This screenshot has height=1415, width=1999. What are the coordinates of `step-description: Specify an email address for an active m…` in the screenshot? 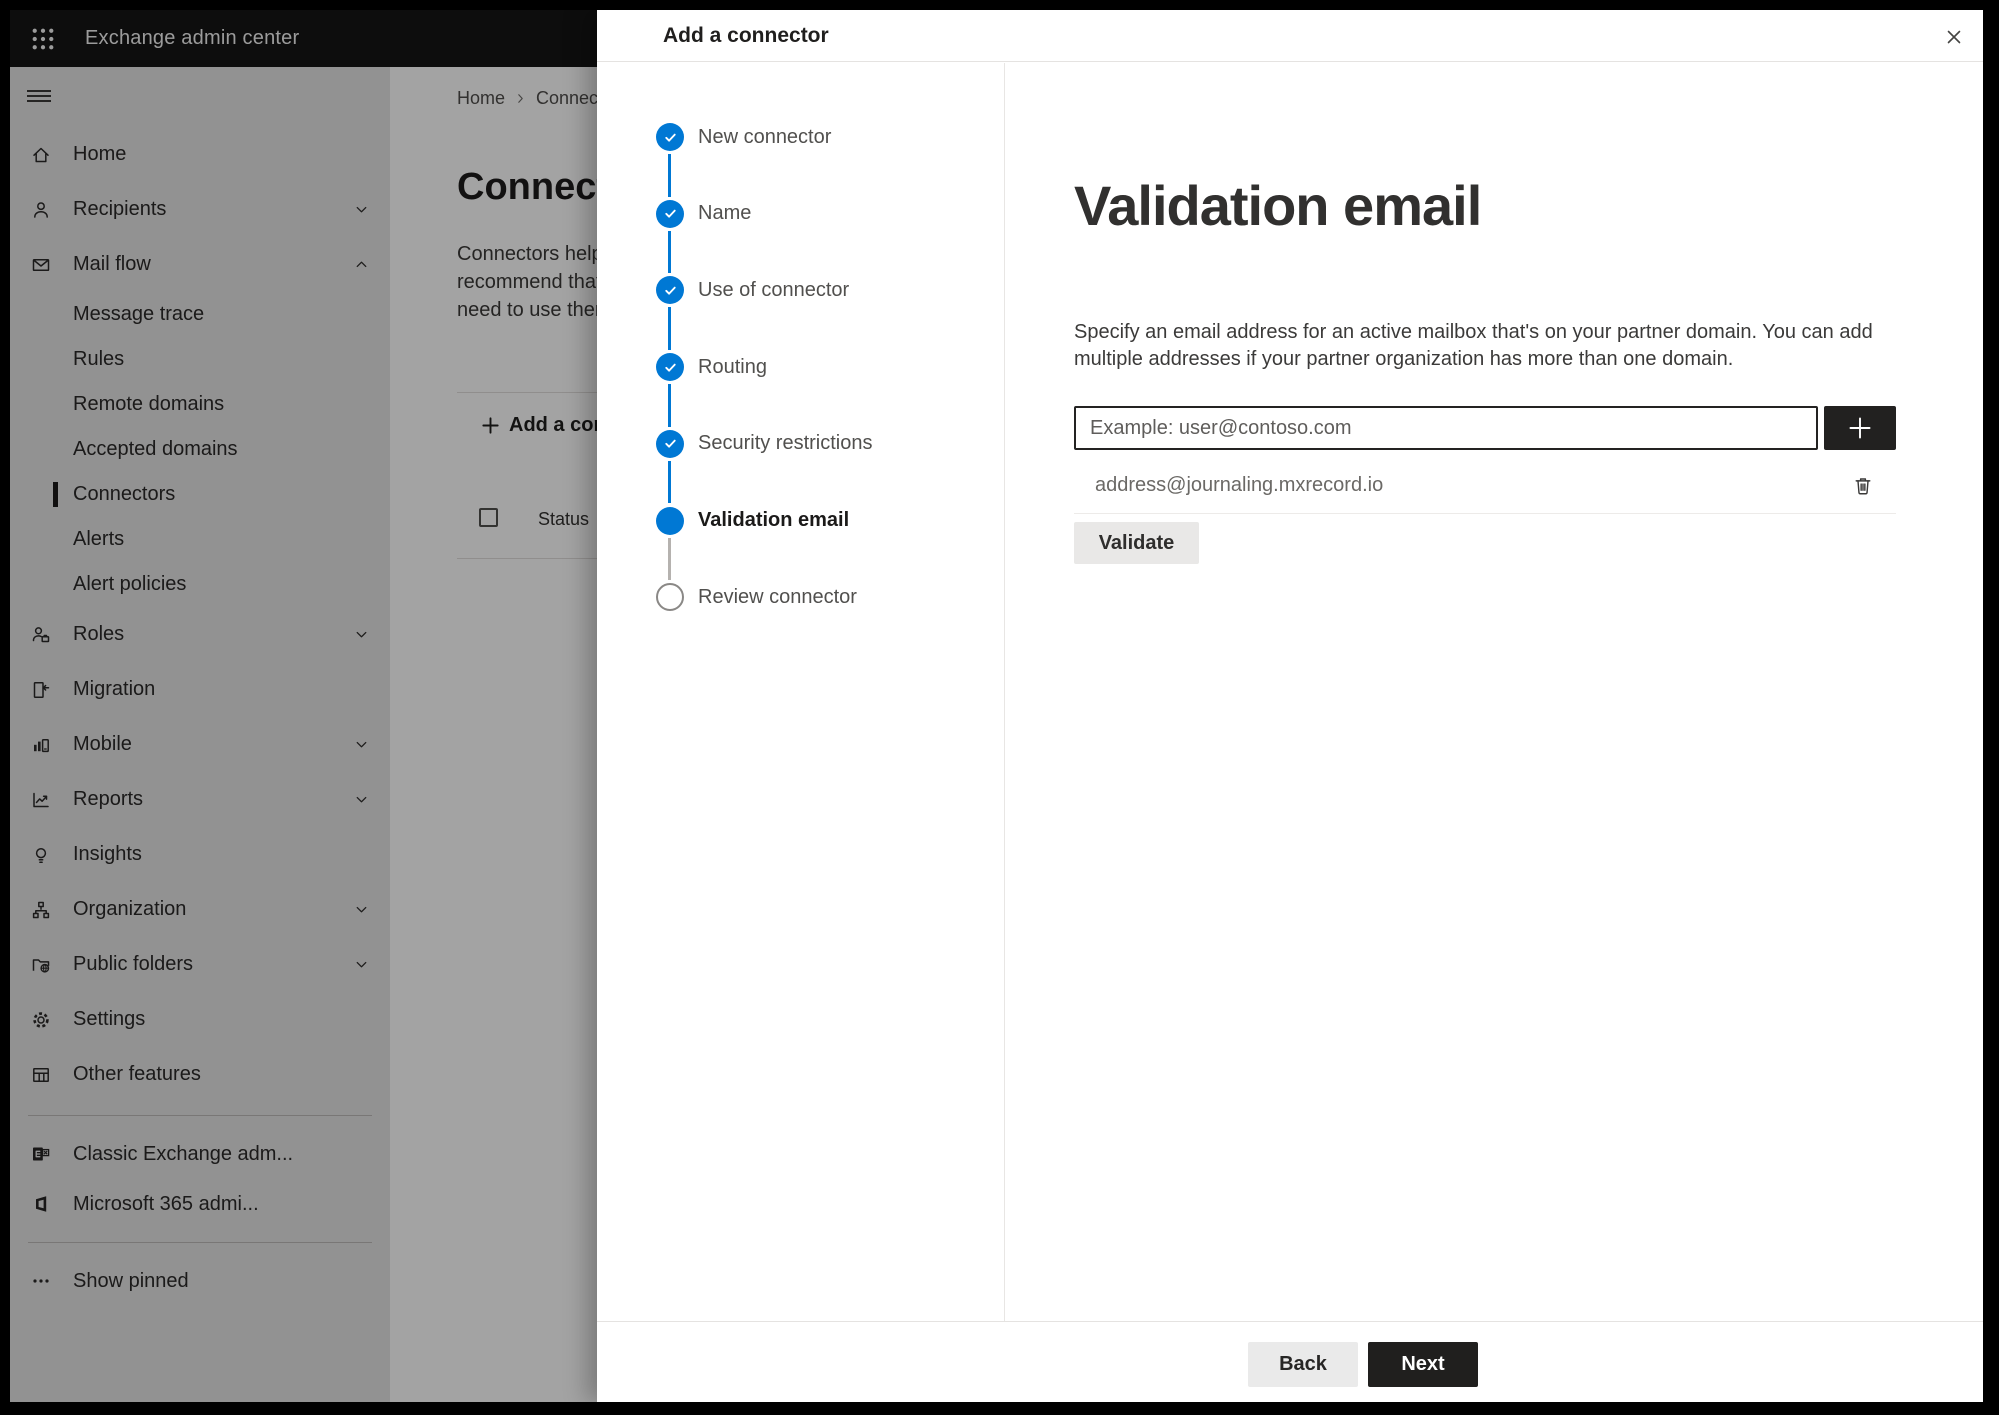 It's located at (1473, 345).